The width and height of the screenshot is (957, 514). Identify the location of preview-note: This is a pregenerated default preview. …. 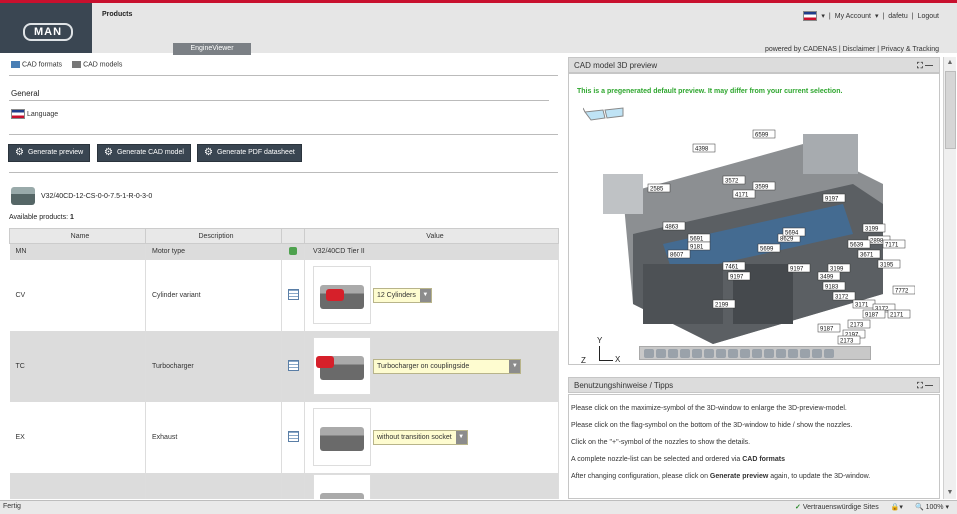
(710, 91).